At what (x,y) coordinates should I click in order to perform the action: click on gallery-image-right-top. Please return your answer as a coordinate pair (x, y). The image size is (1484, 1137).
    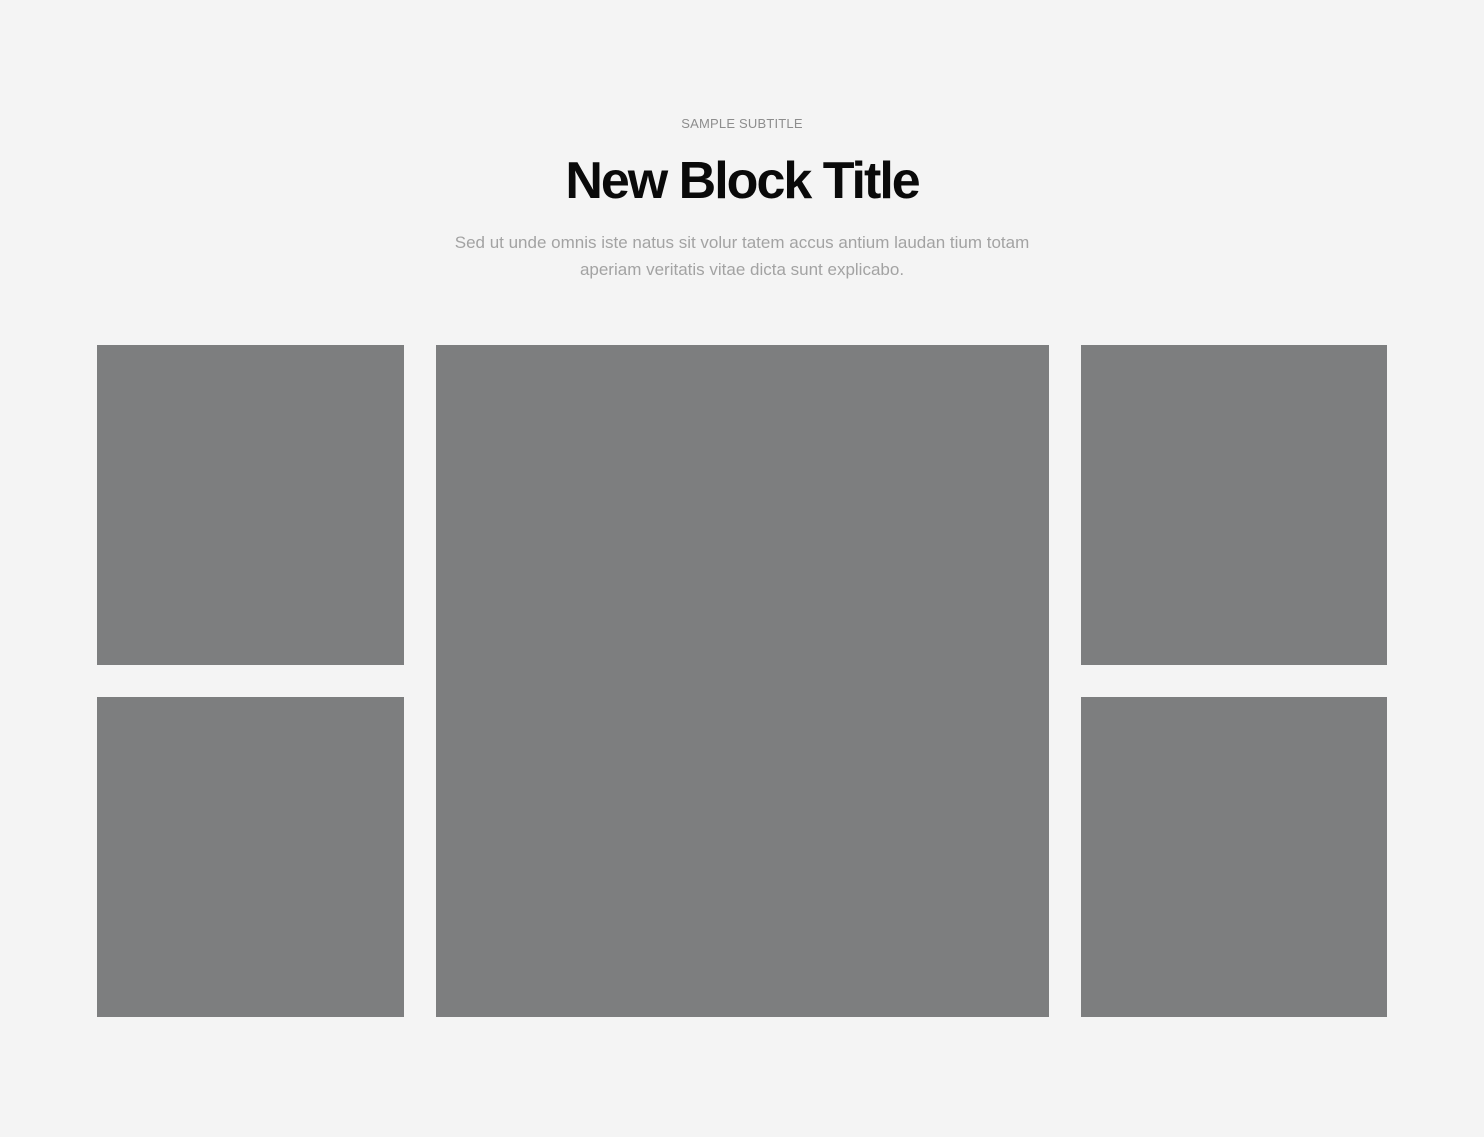
    Looking at the image, I should click on (1234, 505).